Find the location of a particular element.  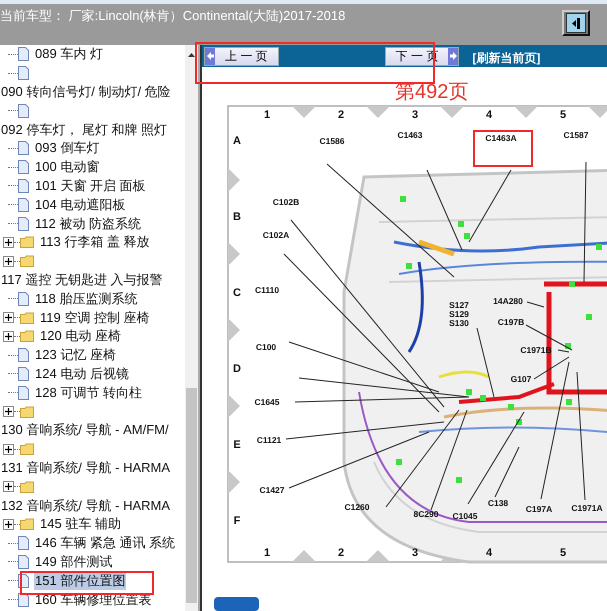

right-arrow-icon is located at coordinates (453, 56).